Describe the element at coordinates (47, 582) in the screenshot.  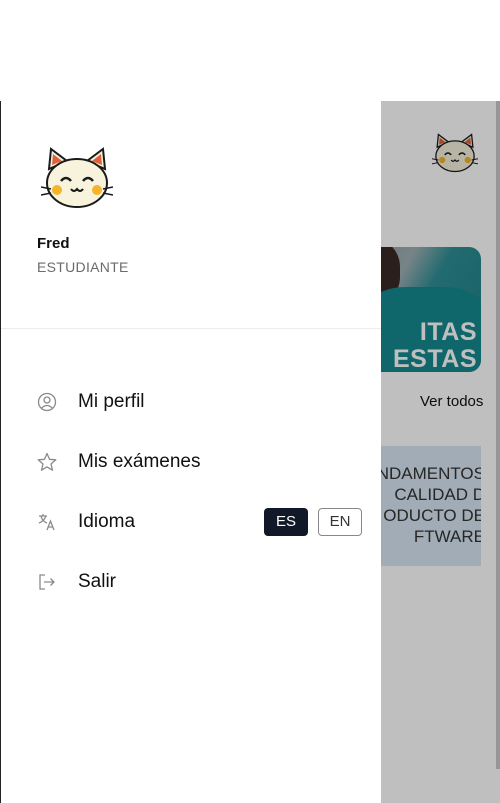
I see `logout-icon` at that location.